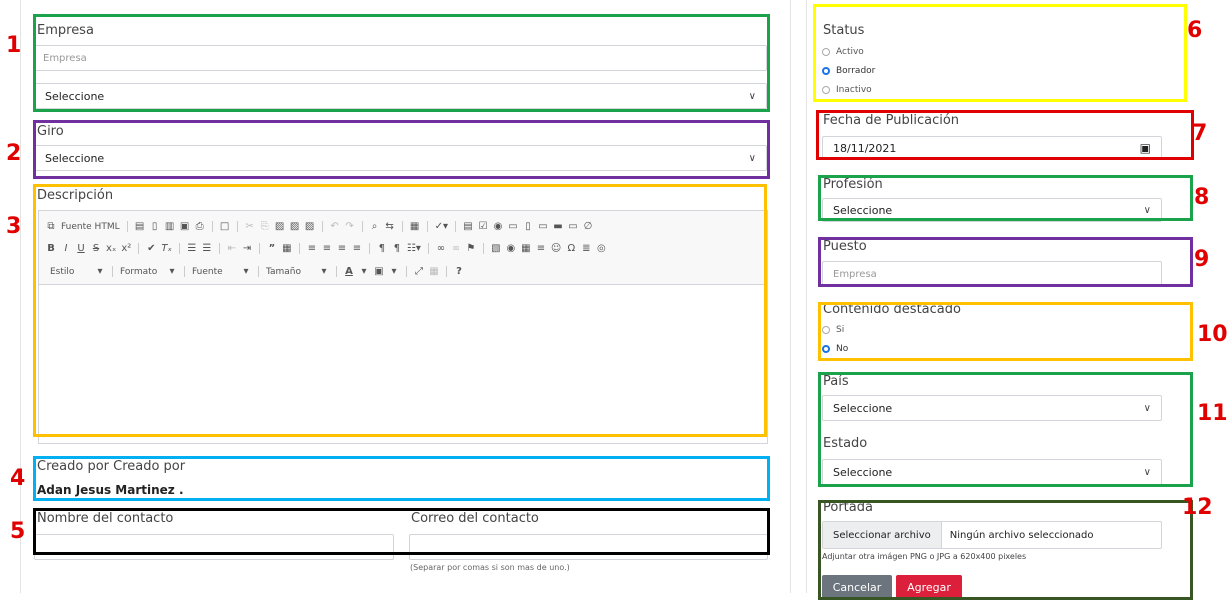 This screenshot has width=1228, height=600. What do you see at coordinates (312, 248) in the screenshot?
I see `align-left-icon: ≡` at bounding box center [312, 248].